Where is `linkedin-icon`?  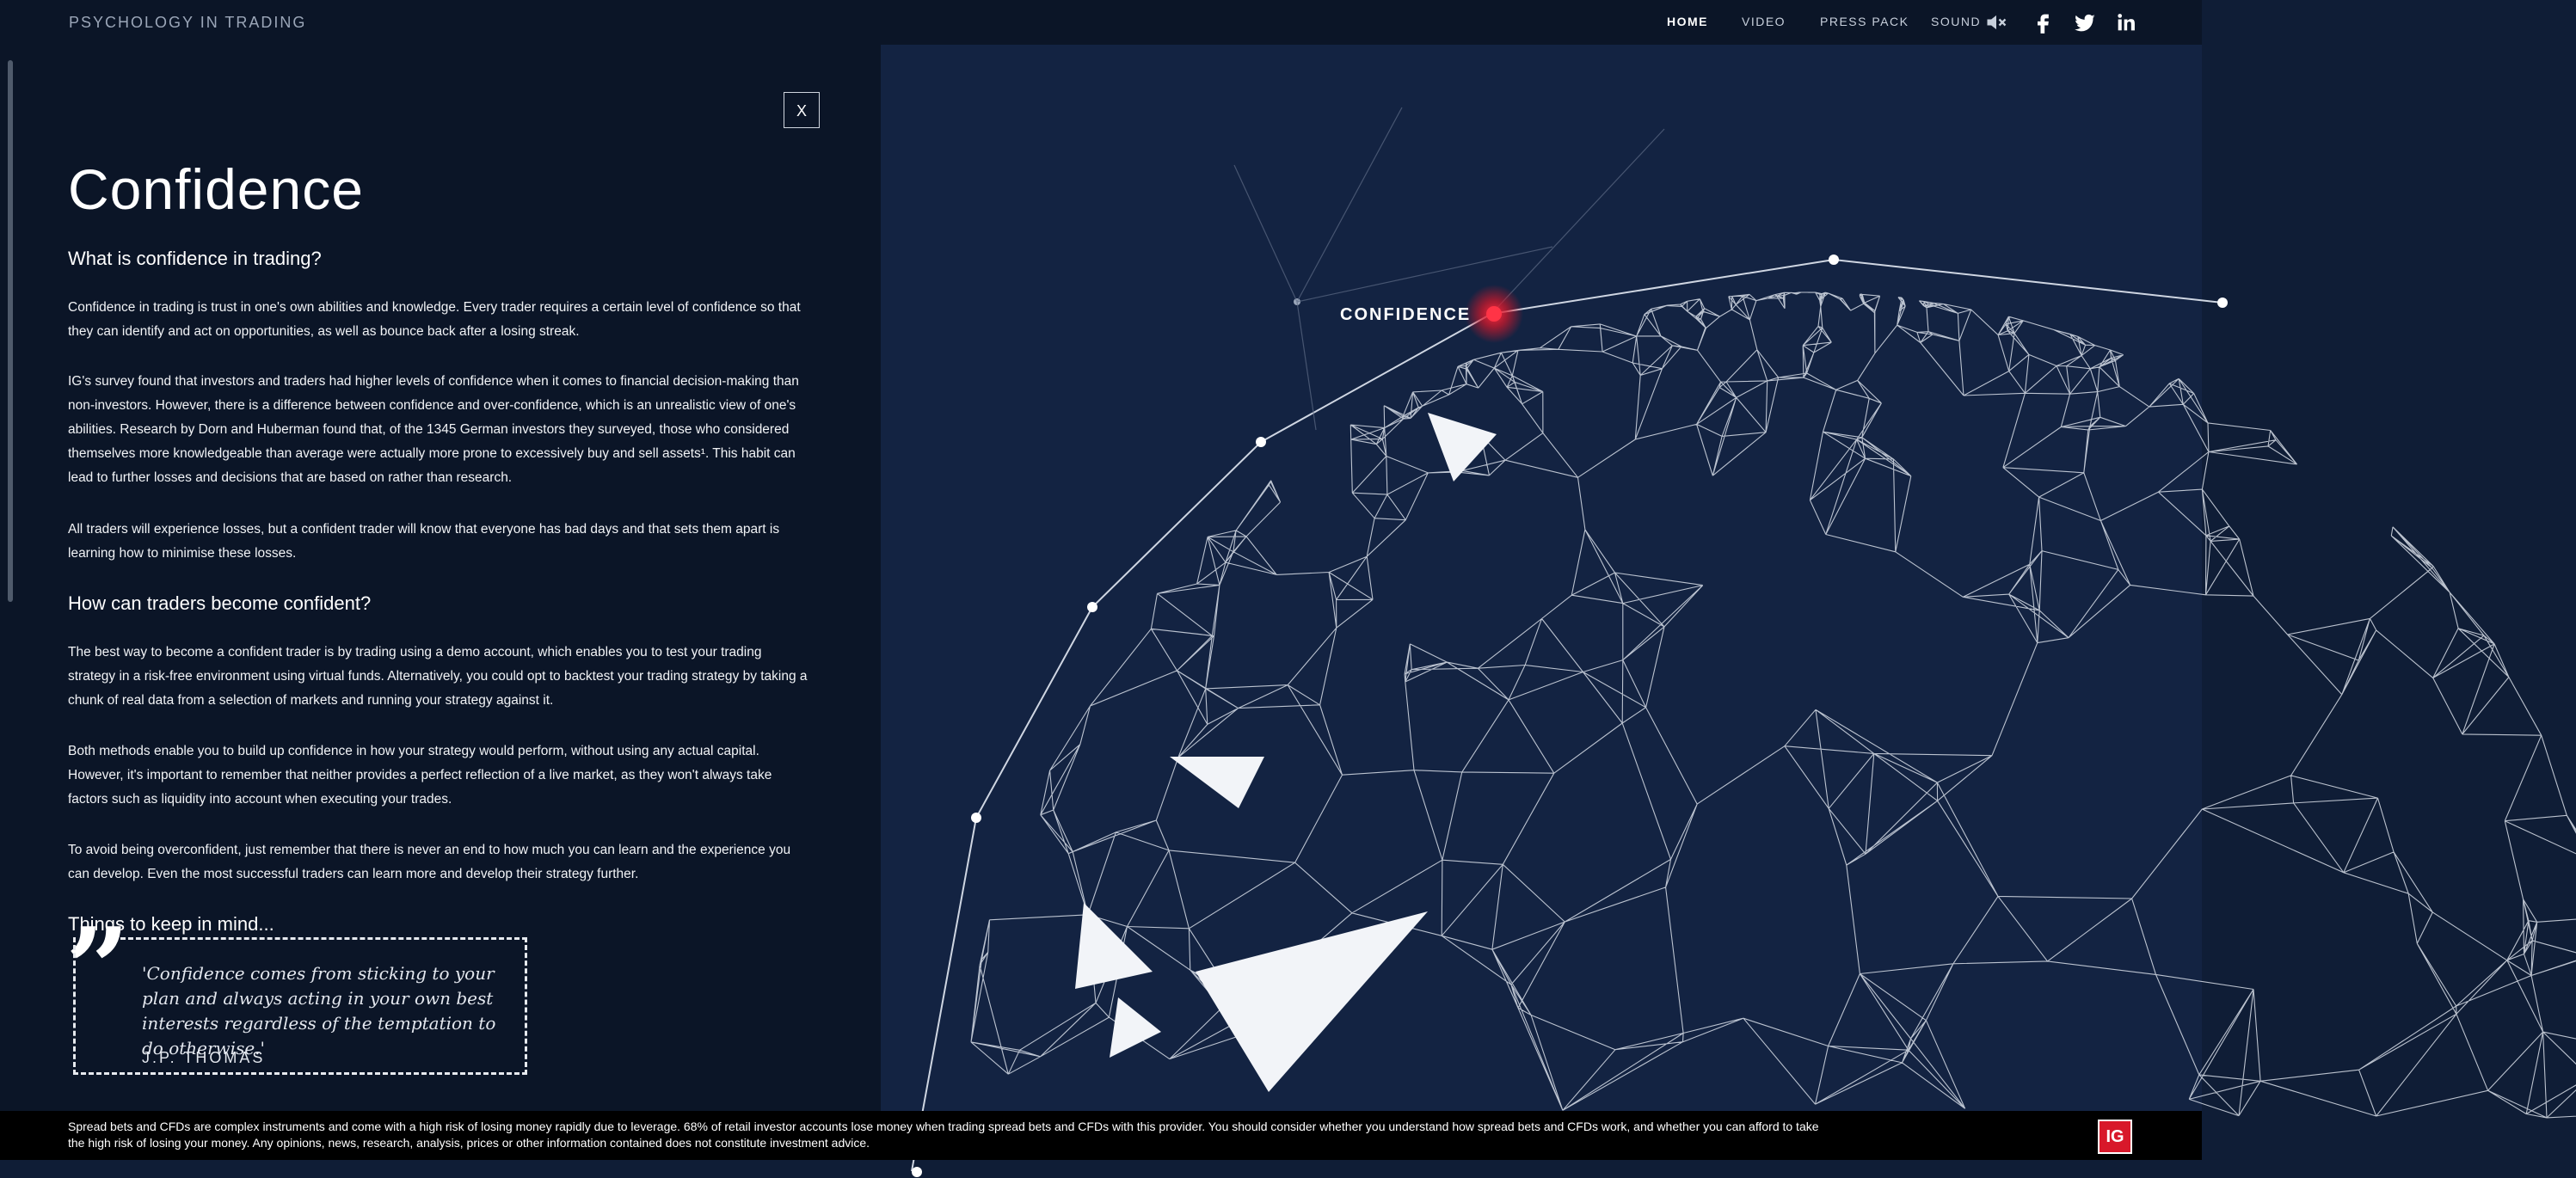 linkedin-icon is located at coordinates (2126, 22).